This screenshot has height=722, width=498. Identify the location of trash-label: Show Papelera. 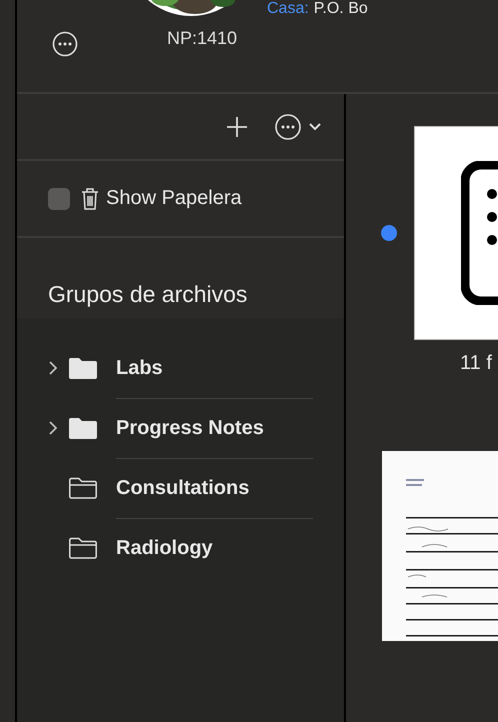
(174, 198).